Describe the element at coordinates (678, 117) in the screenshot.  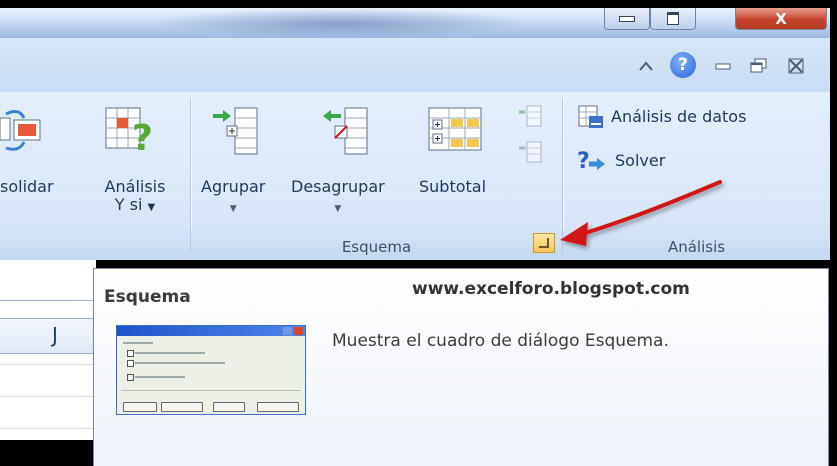
I see `analisis-de-datos-button: Análisis de datos` at that location.